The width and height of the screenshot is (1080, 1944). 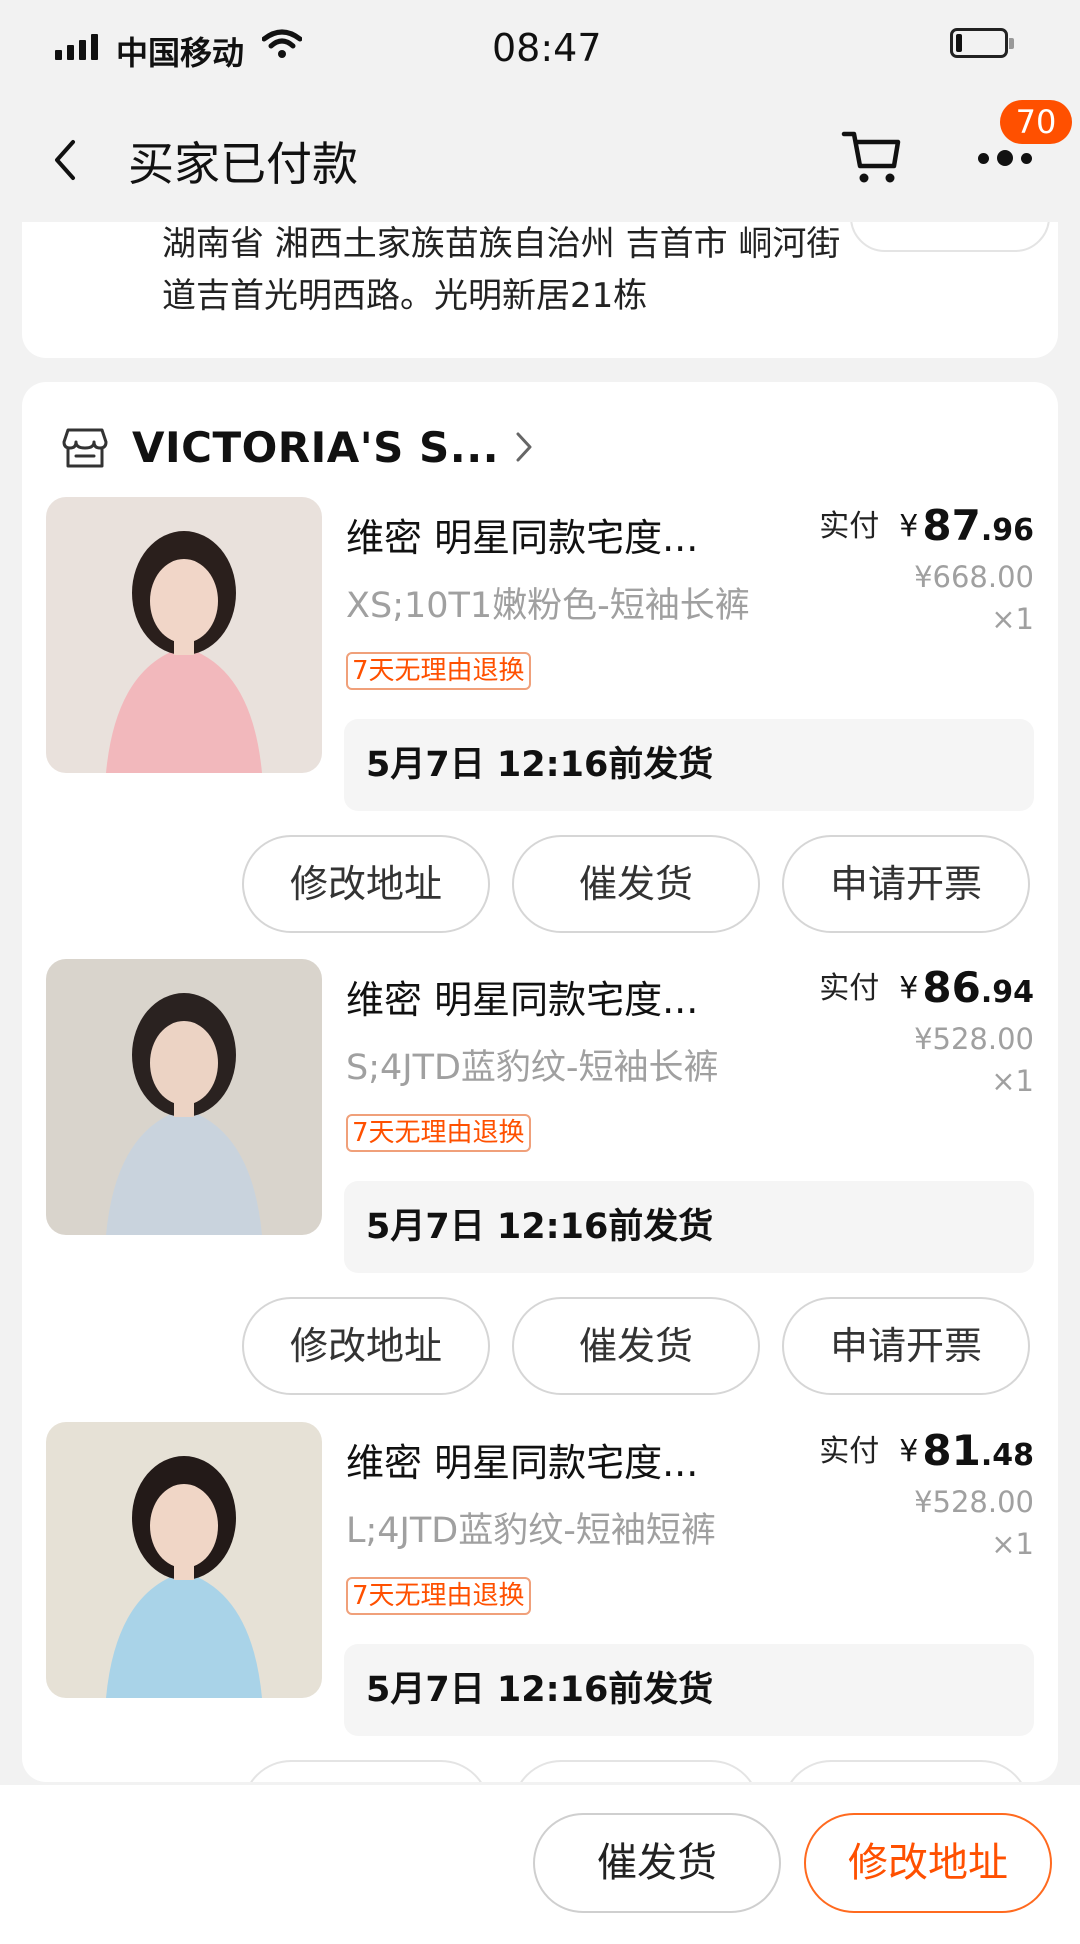 I want to click on paid-price-integer: 81, so click(x=951, y=1450).